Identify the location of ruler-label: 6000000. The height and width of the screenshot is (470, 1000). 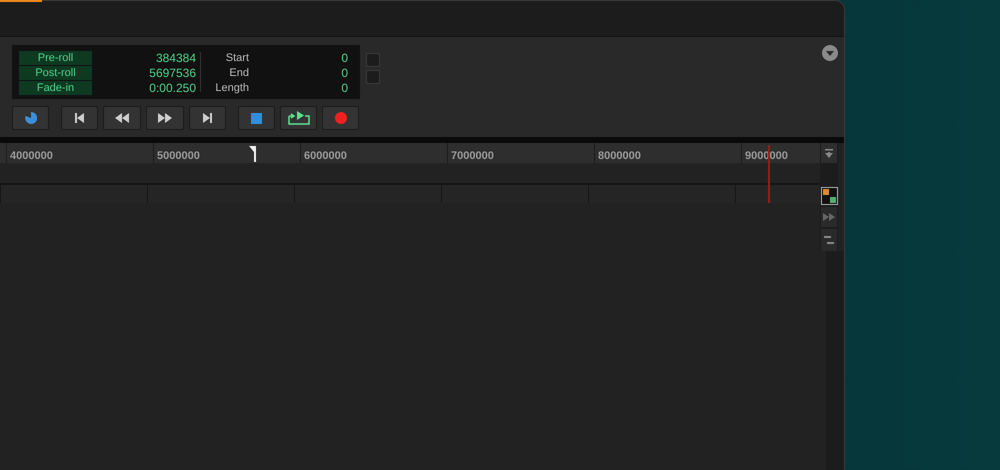
(325, 156).